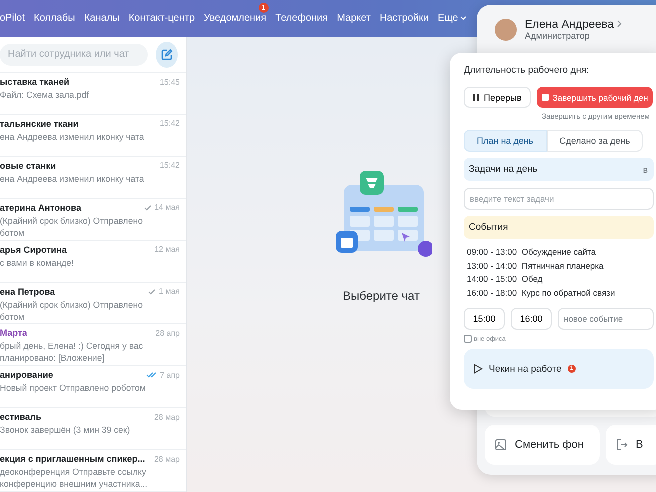 This screenshot has width=656, height=492. I want to click on avatar-placeholder, so click(506, 30).